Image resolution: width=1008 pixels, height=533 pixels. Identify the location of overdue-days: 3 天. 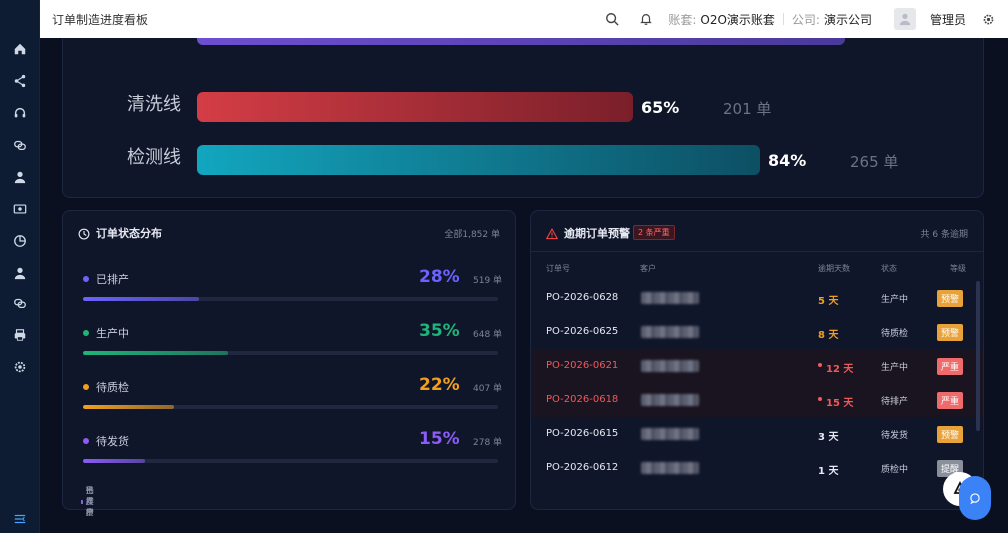
(828, 437).